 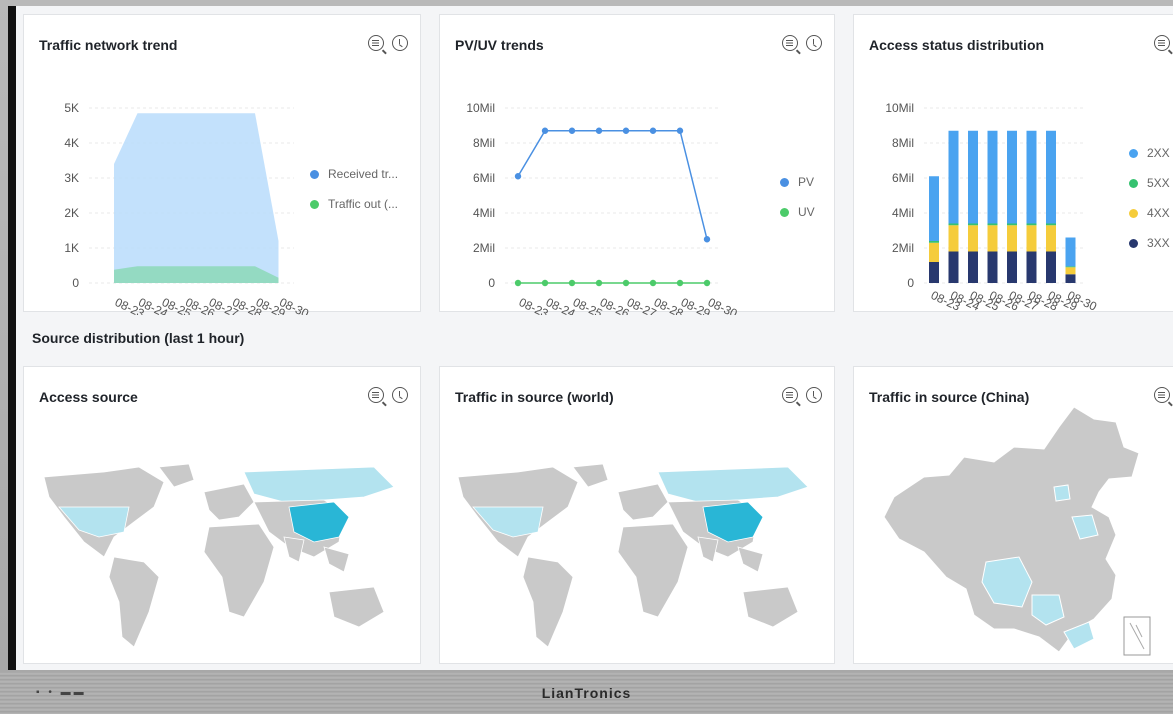 I want to click on x-tick-label: 08-30, so click(x=723, y=305).